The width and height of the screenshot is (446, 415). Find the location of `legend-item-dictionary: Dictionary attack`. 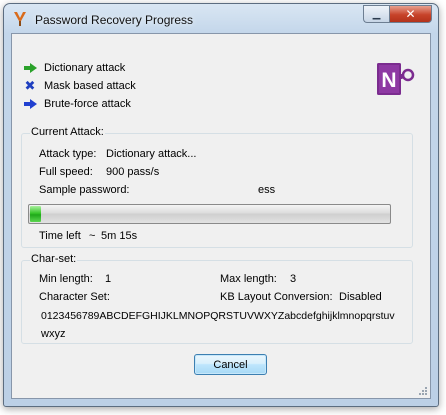

legend-item-dictionary: Dictionary attack is located at coordinates (74, 68).